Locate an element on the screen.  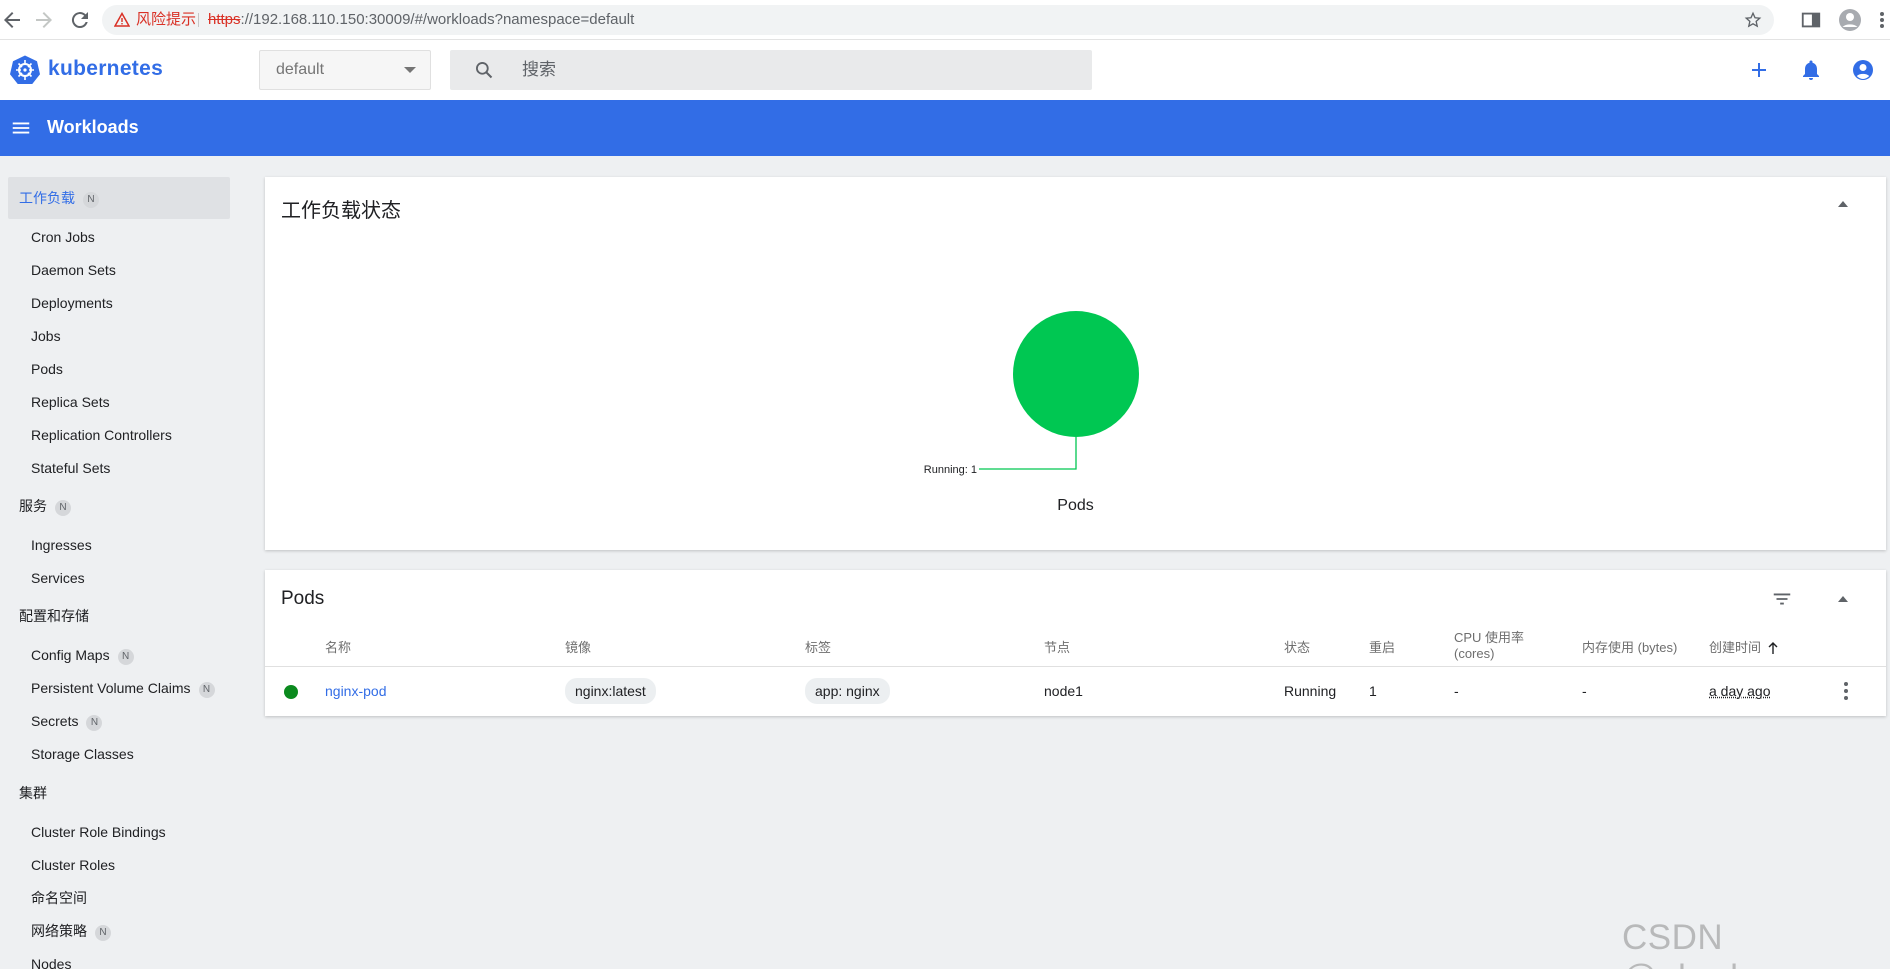
account-icon is located at coordinates (1863, 70).